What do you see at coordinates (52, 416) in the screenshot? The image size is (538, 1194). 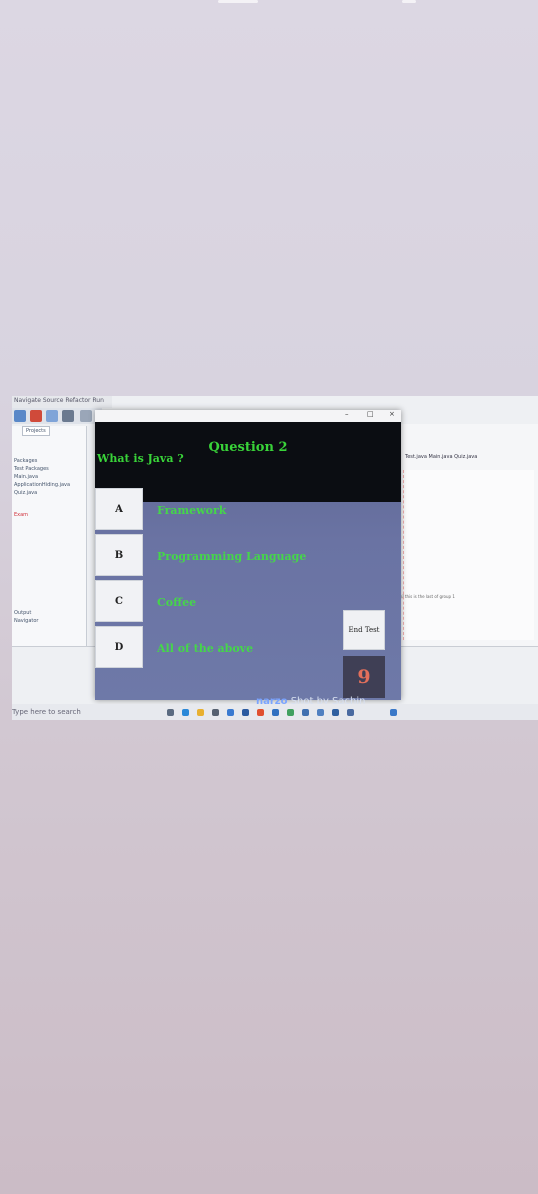 I see `copy-icon` at bounding box center [52, 416].